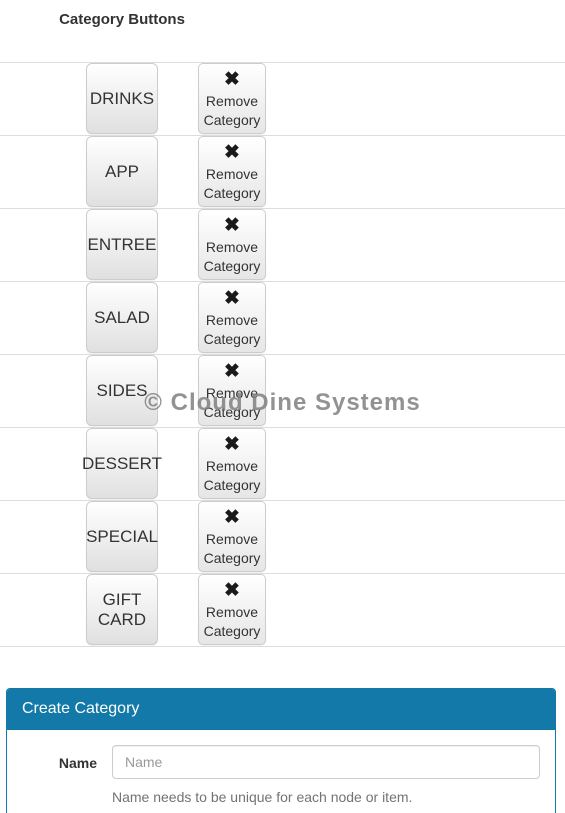 The height and width of the screenshot is (813, 565). I want to click on category-button-label: SALAD, so click(122, 317).